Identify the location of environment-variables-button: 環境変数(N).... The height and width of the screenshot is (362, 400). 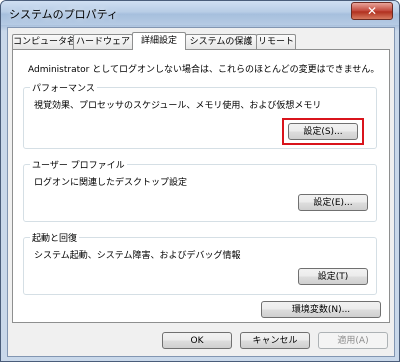
(321, 309).